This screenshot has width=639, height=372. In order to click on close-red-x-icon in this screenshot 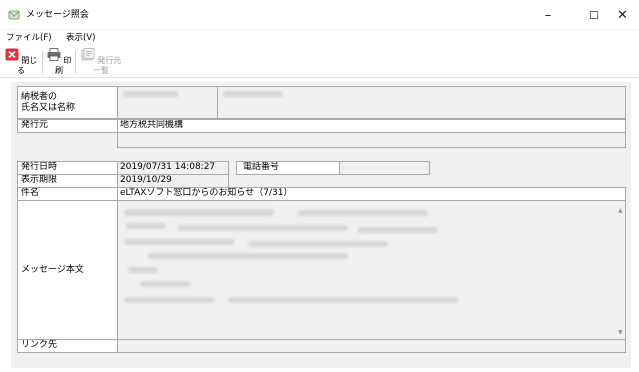, I will do `click(12, 54)`.